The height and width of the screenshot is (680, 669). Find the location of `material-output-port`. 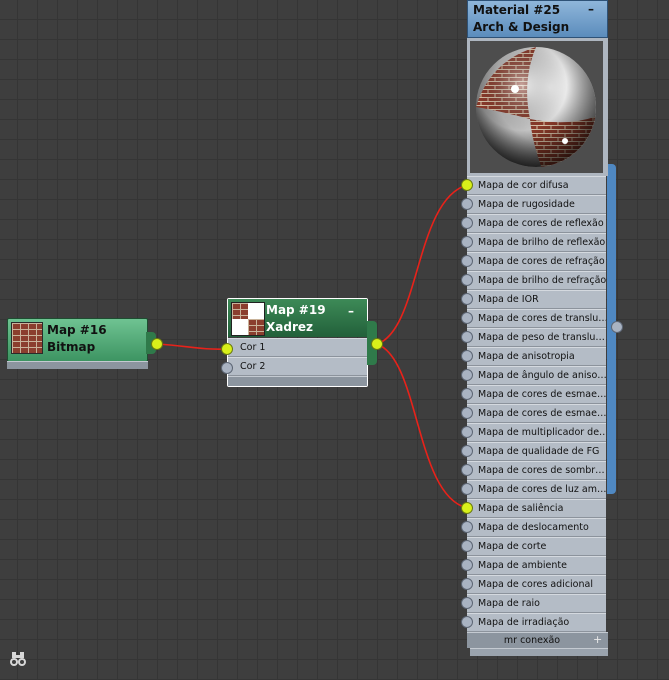

material-output-port is located at coordinates (617, 327).